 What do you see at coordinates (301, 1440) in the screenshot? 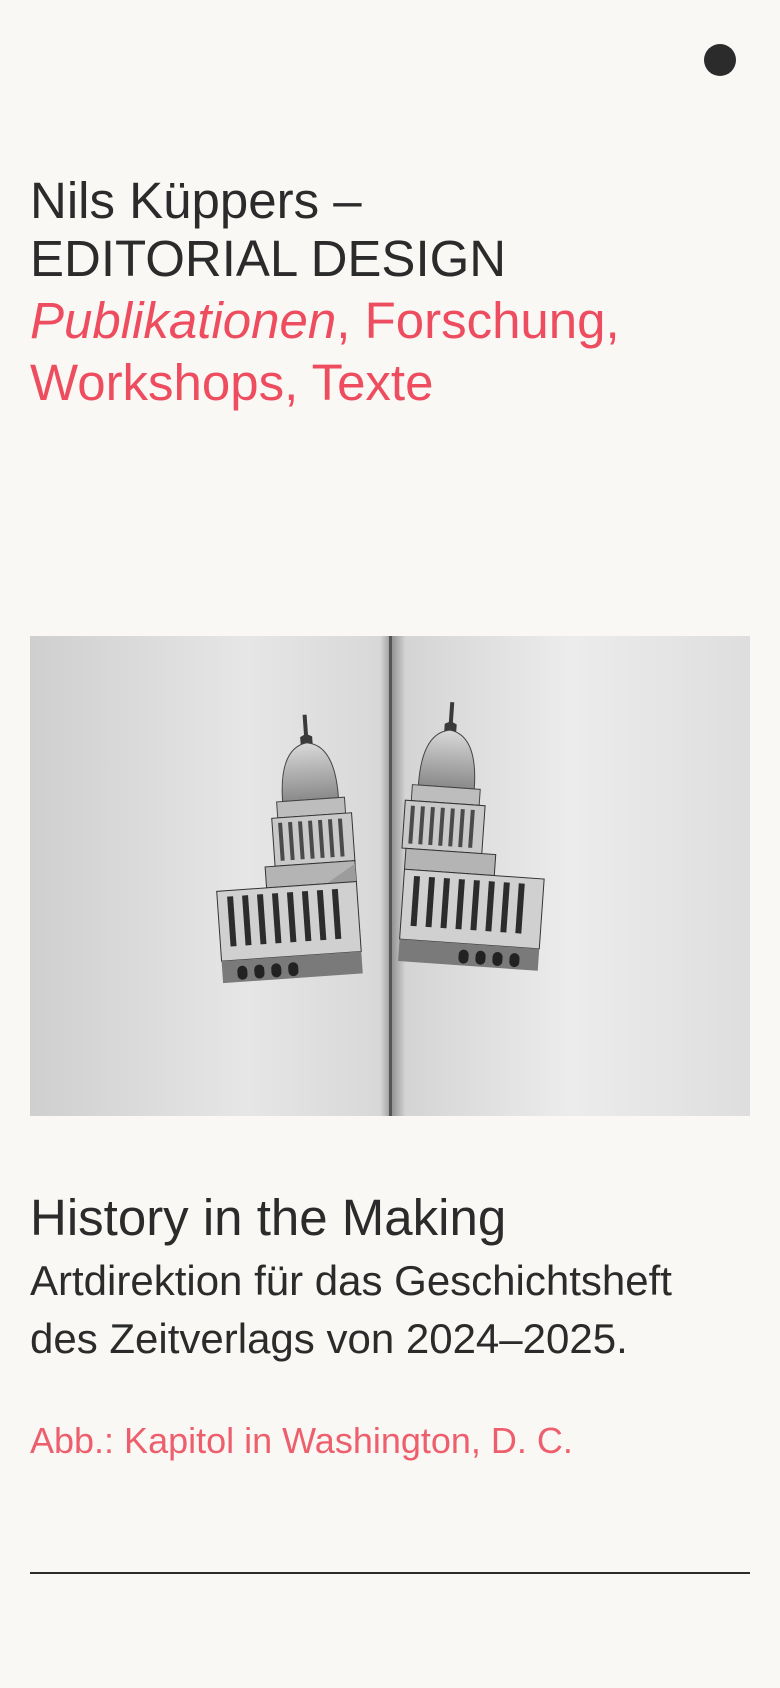
I see `image-caption: Abb.: Kapitol in Washington, D. C.` at bounding box center [301, 1440].